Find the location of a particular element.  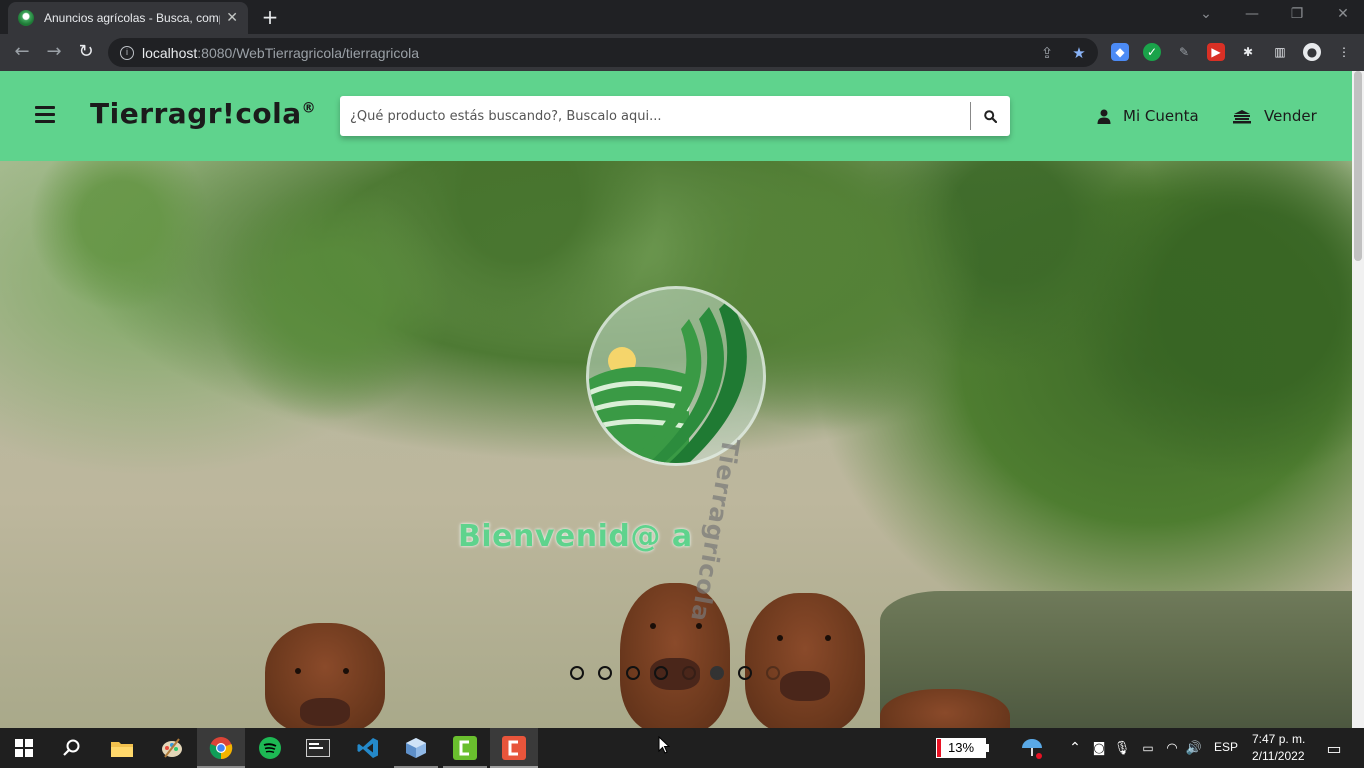

sell-label: Vender is located at coordinates (1290, 116).